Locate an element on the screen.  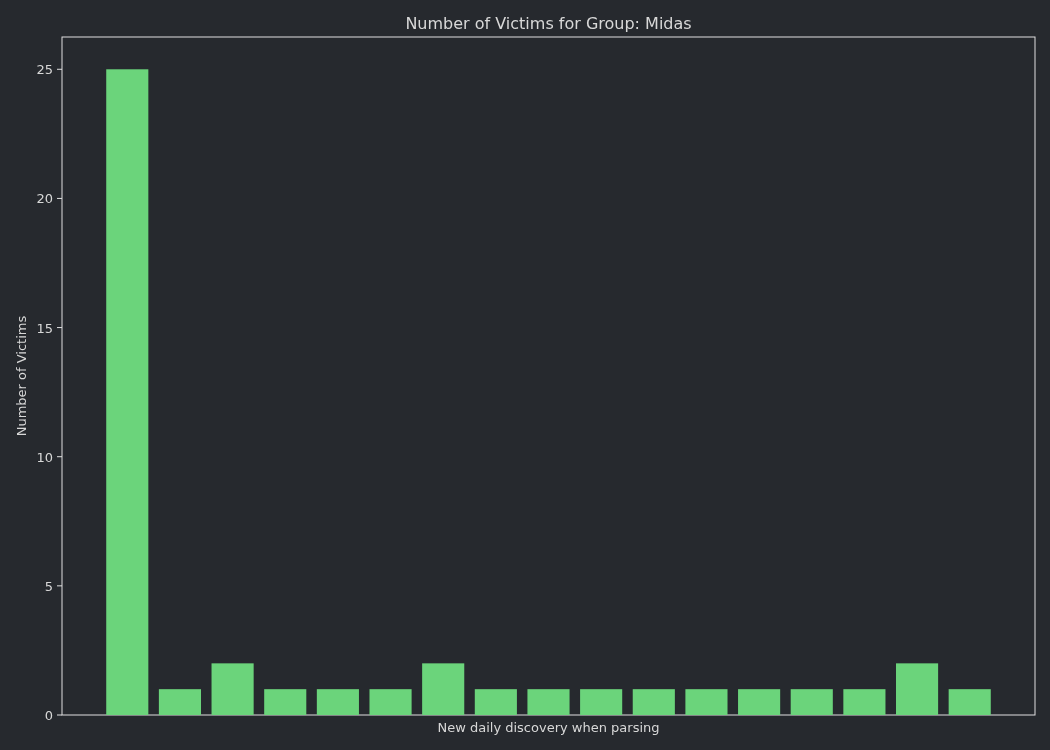
tick-label: 0 is located at coordinates (48, 715).